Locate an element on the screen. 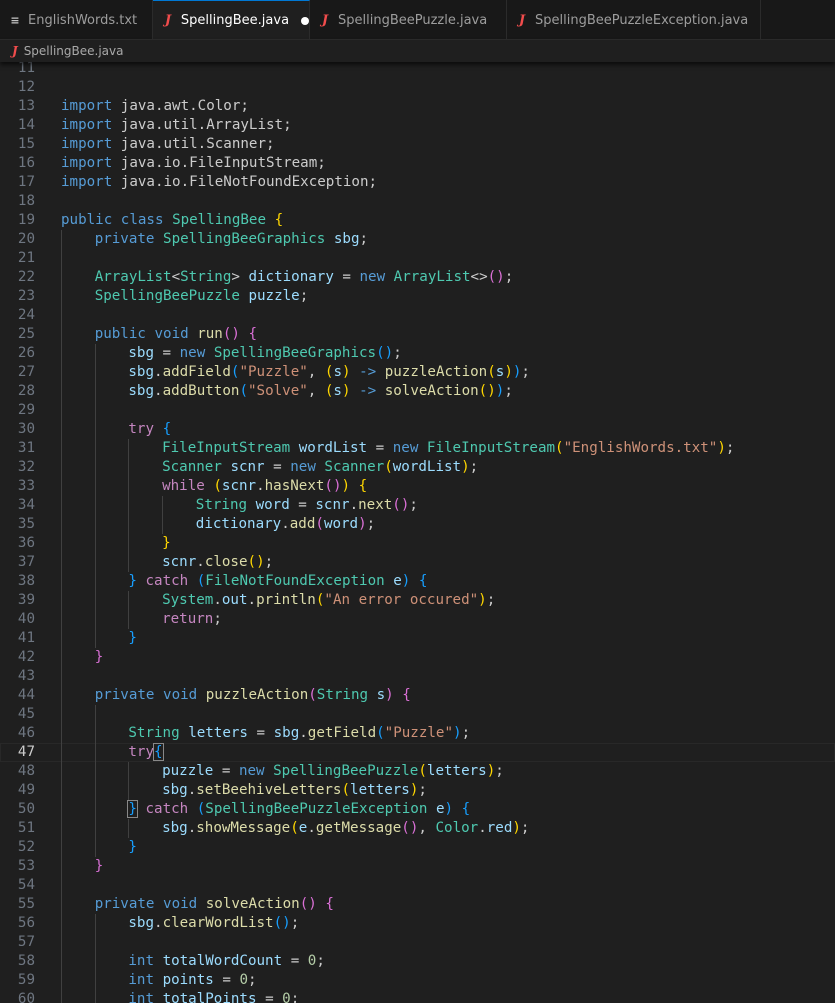 The image size is (835, 1003). code-token: hasNext is located at coordinates (294, 486).